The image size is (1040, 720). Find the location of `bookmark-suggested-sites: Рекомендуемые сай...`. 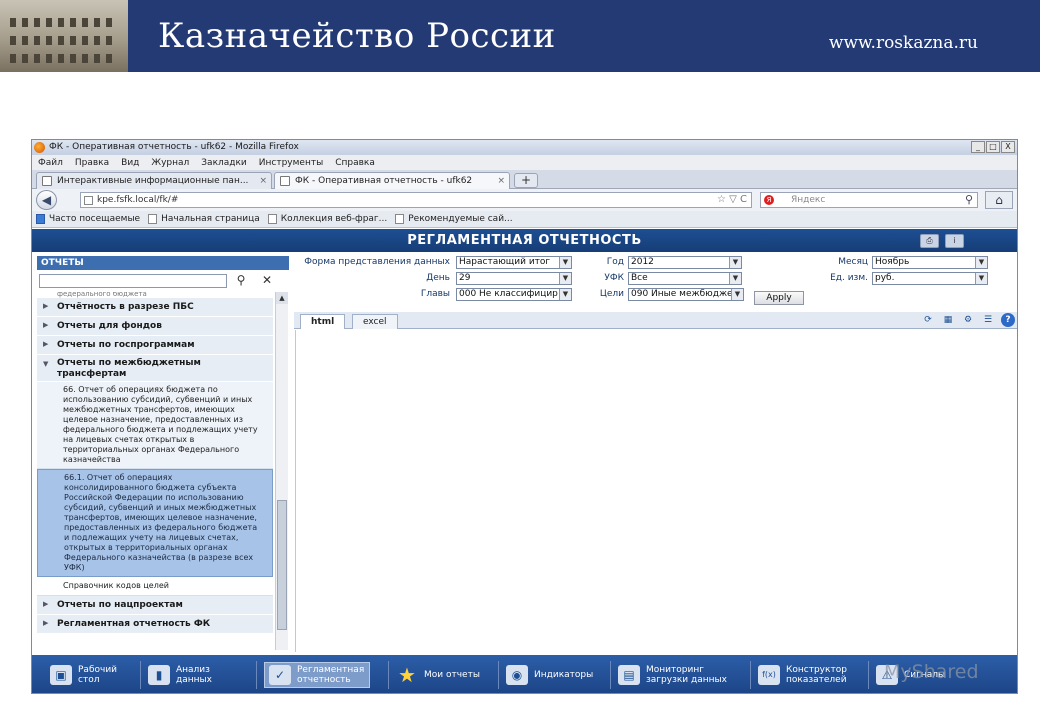

bookmark-suggested-sites: Рекомендуемые сай... is located at coordinates (454, 219).